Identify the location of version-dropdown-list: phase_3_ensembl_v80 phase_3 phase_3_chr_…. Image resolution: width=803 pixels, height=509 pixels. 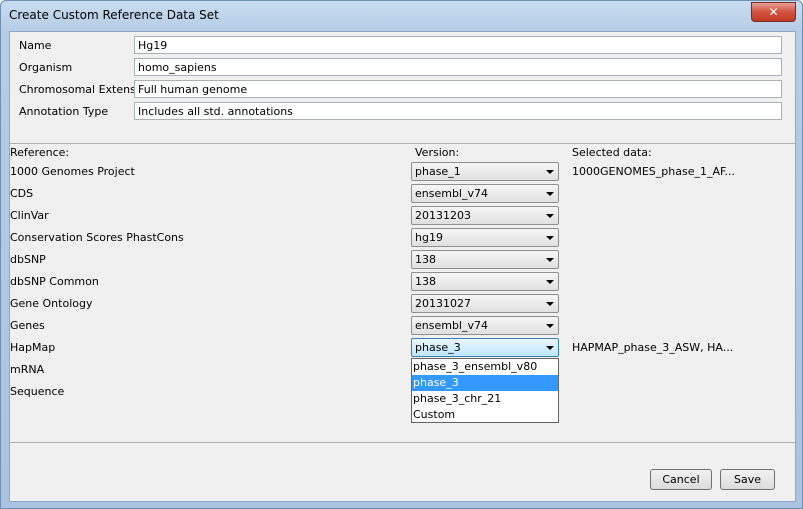
(485, 390).